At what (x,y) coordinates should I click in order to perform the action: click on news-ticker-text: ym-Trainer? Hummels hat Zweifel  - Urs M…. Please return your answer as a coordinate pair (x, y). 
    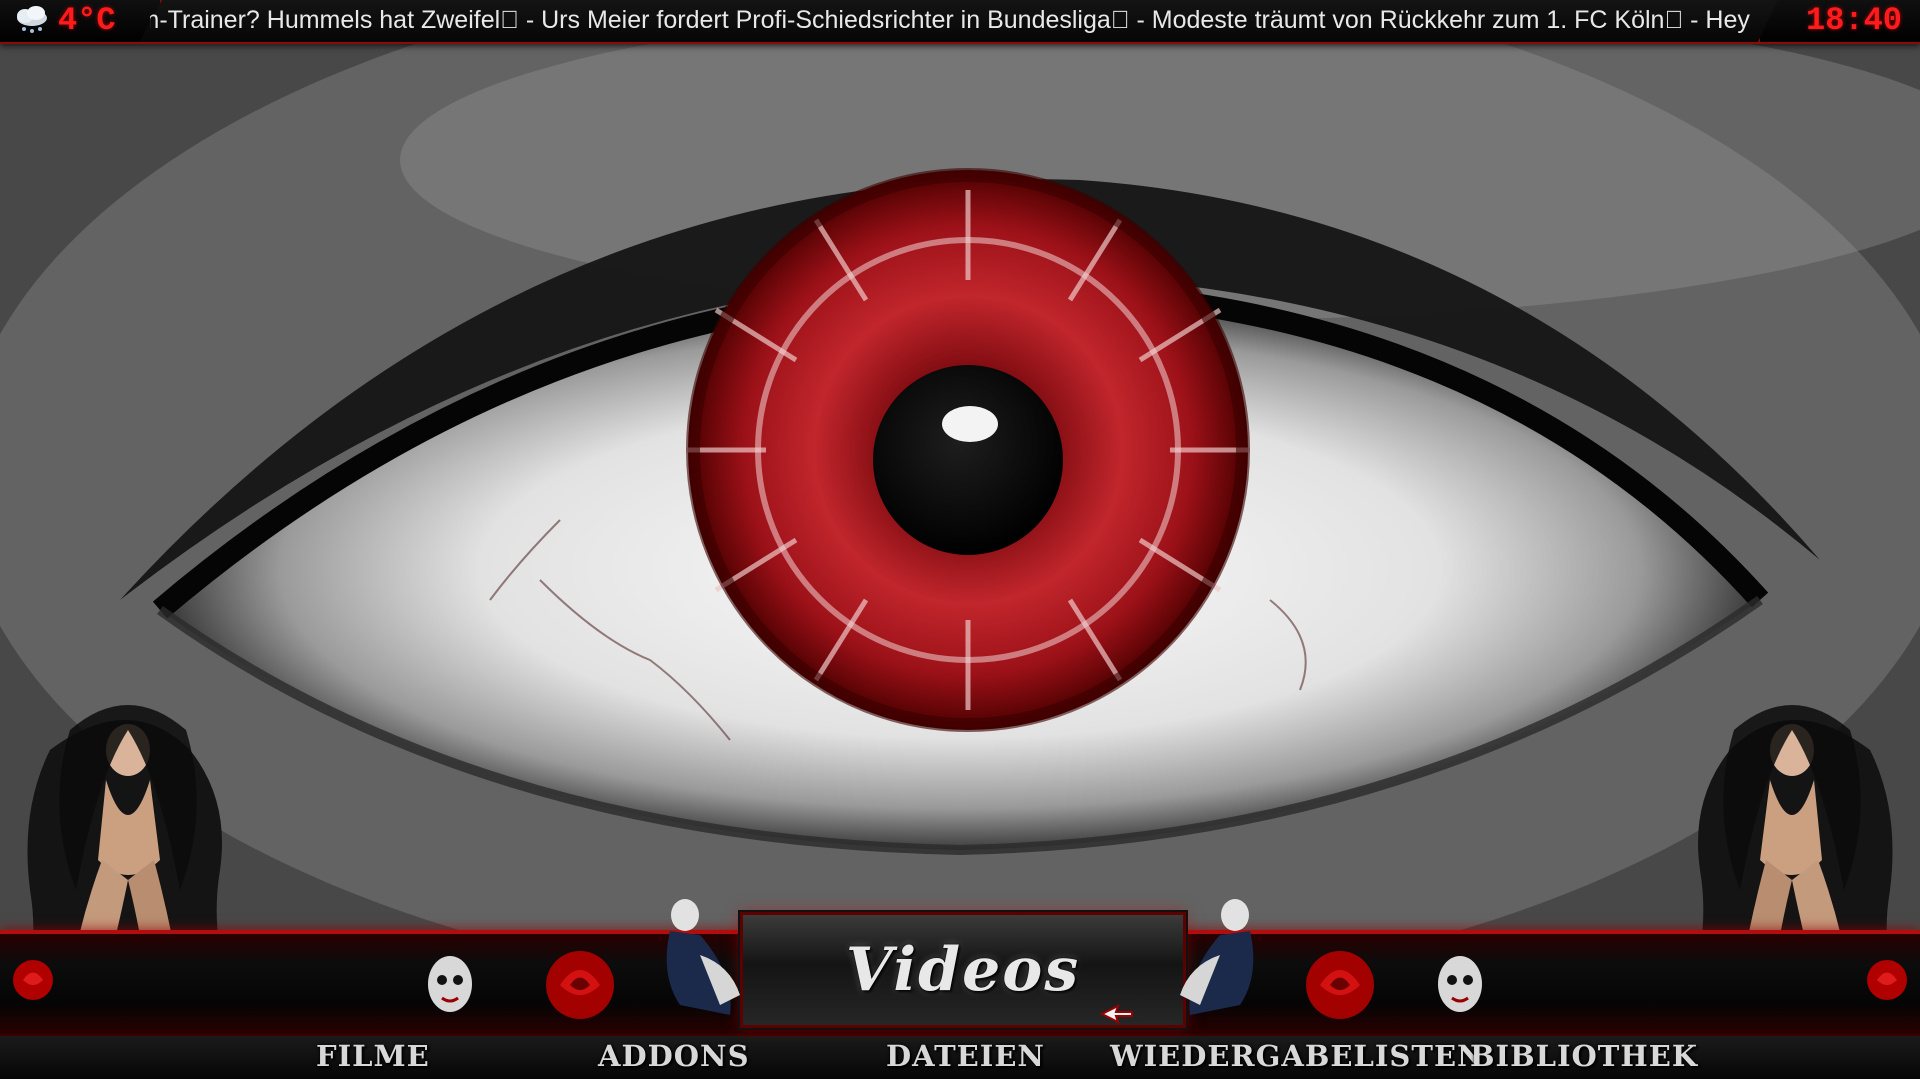
    Looking at the image, I should click on (950, 20).